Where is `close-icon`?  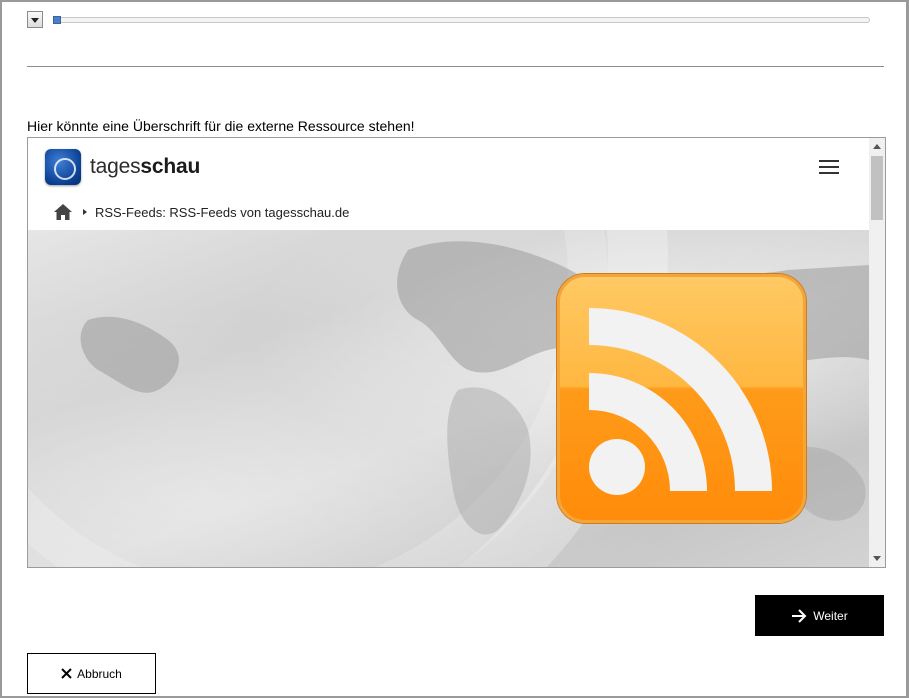 close-icon is located at coordinates (66, 673).